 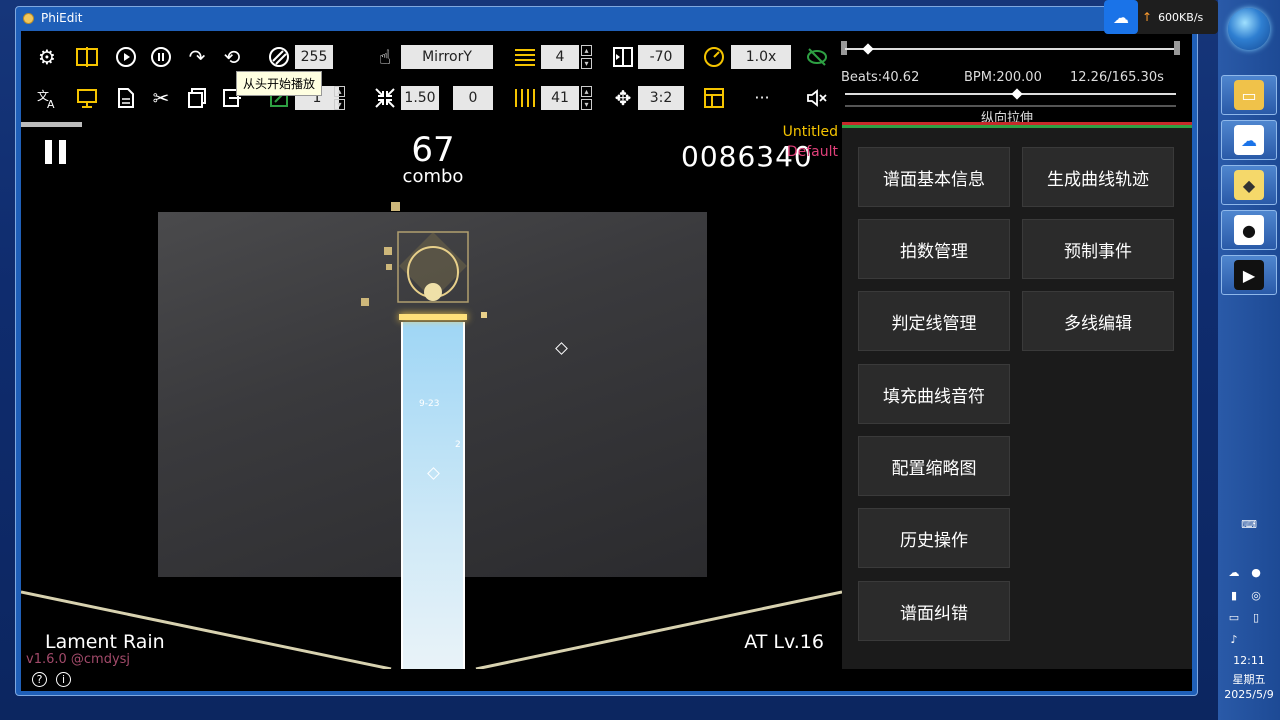 I want to click on cloud-app-icon: ☁, so click(x=1249, y=140).